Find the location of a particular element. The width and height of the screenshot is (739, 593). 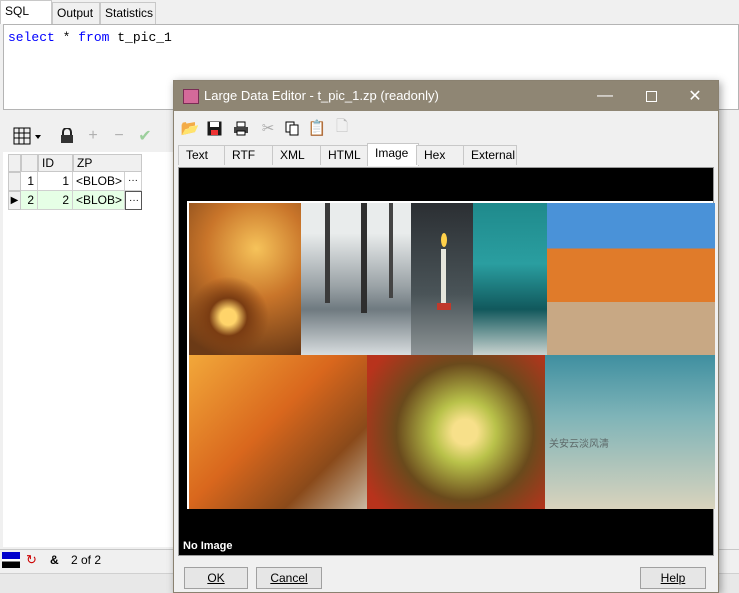

column-header-zp: ZP is located at coordinates (107, 163).